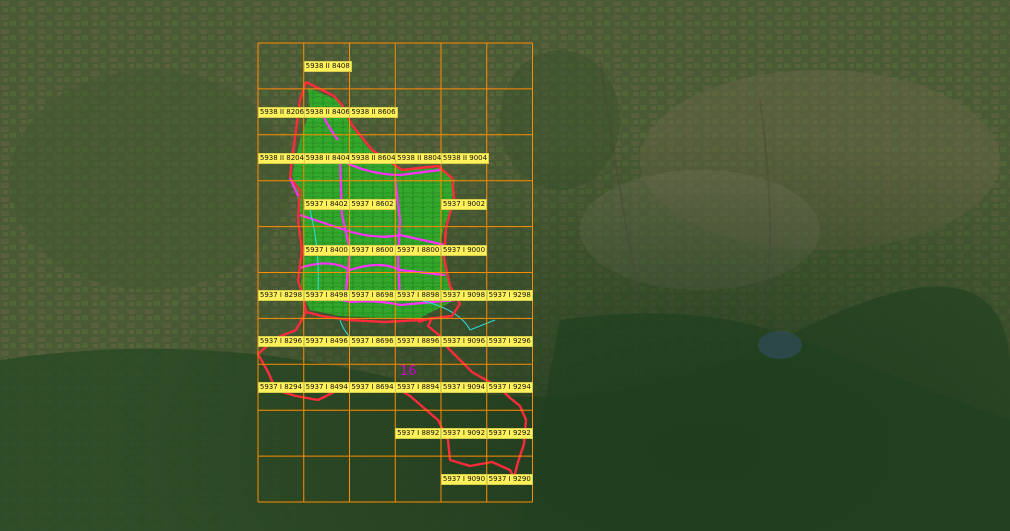  I want to click on sheet-label: 5937 I 8898, so click(418, 296).